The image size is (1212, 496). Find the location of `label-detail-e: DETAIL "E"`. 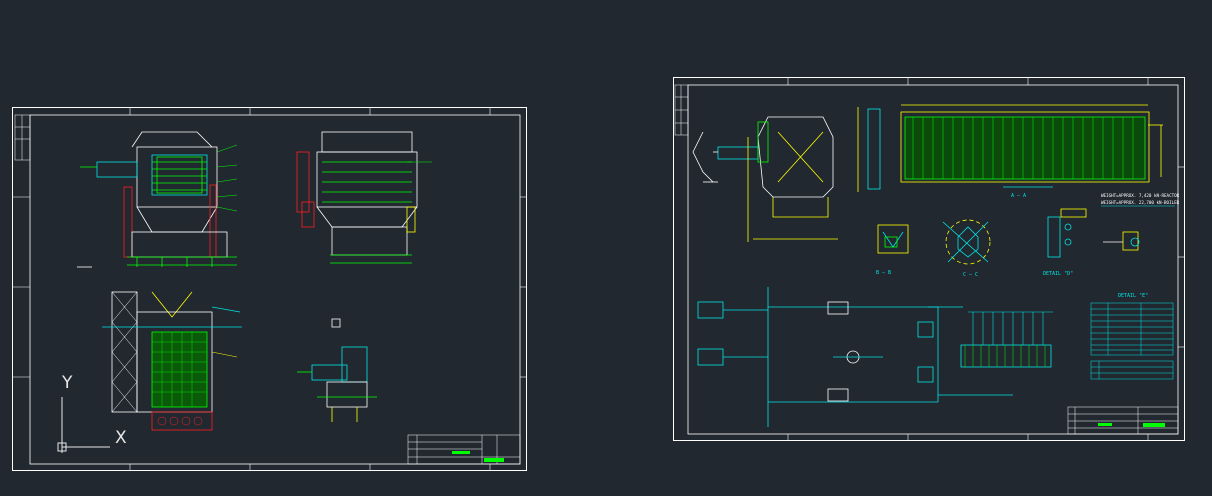

label-detail-e: DETAIL "E" is located at coordinates (1133, 296).